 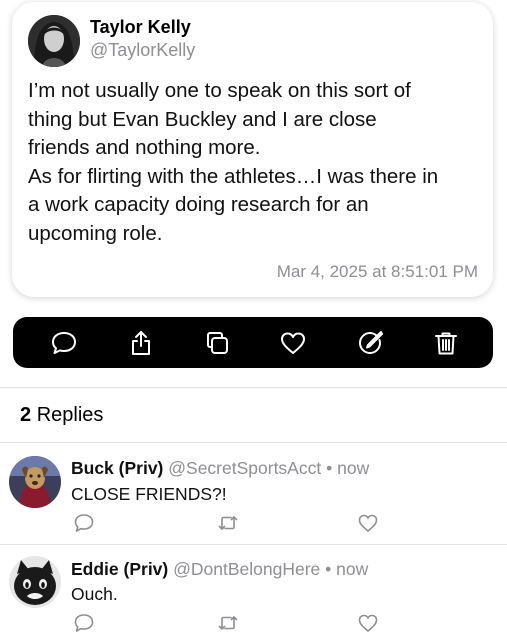 I want to click on copy-icon, so click(x=217, y=343).